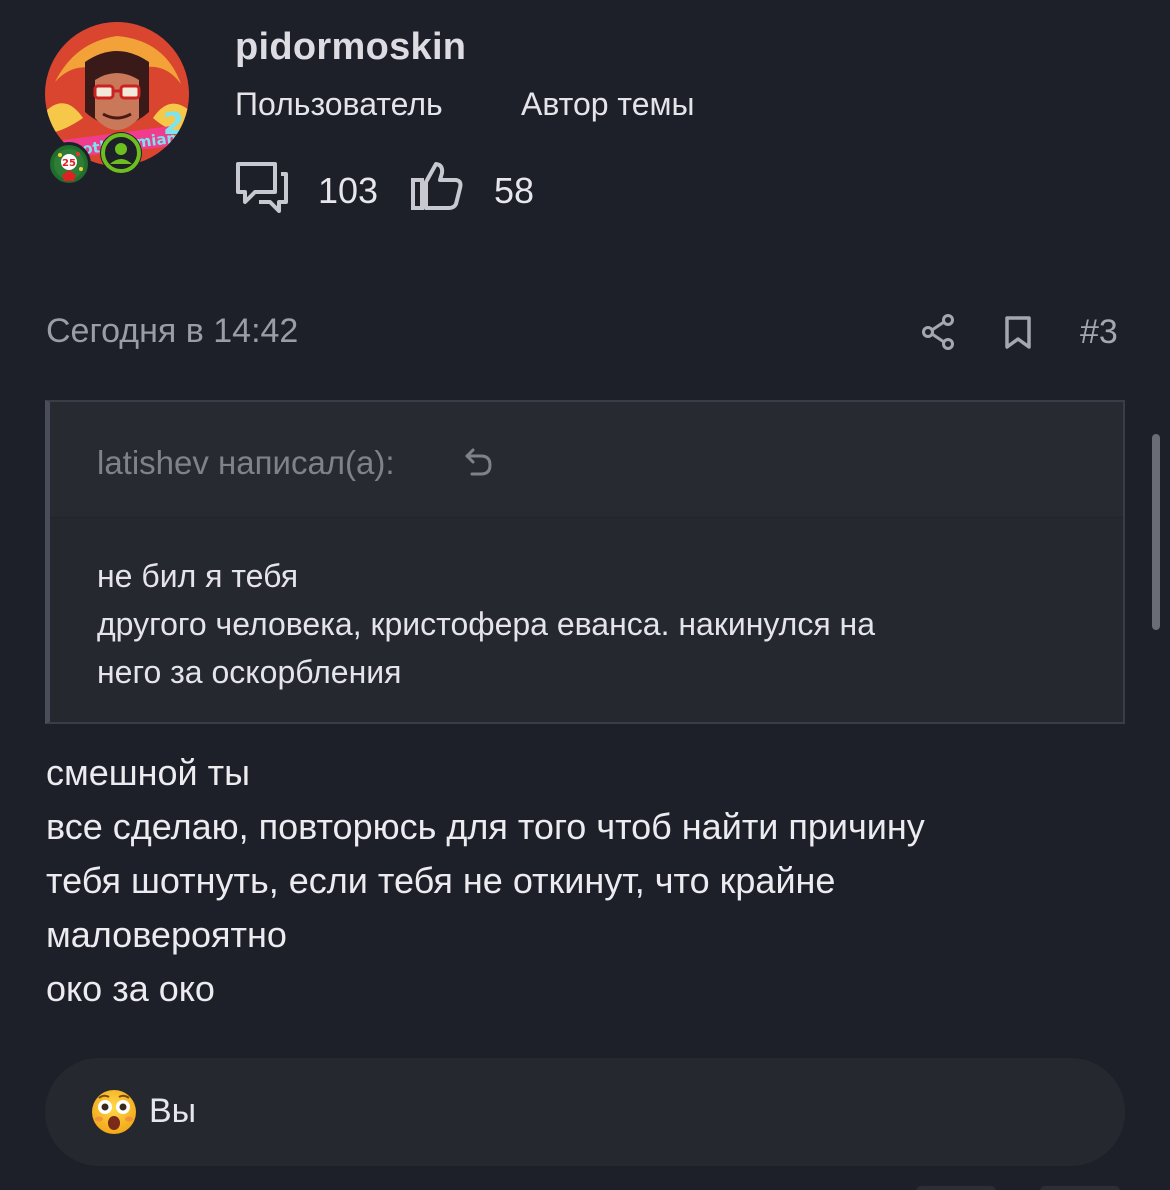 This screenshot has width=1170, height=1190. I want to click on post-number-link: #3, so click(1099, 332).